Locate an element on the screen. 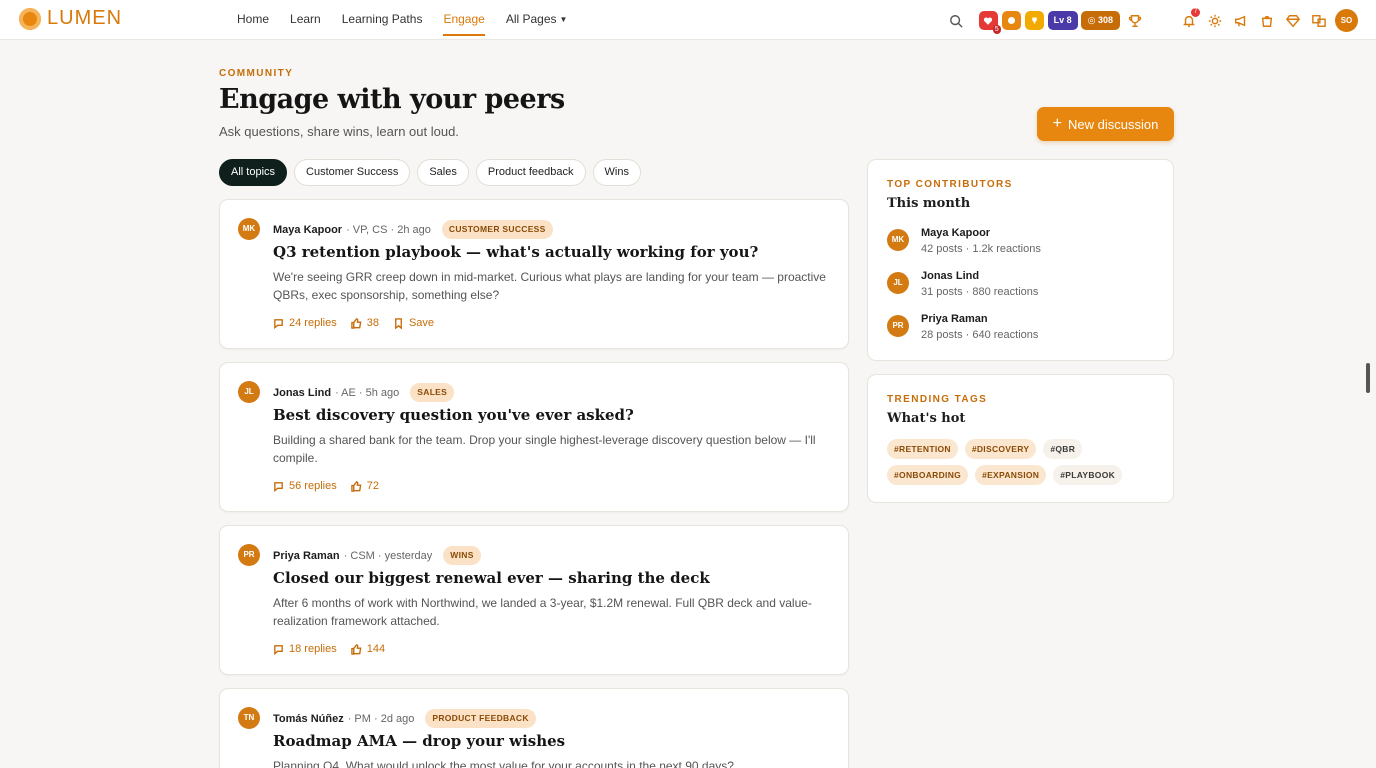 This screenshot has width=1376, height=768. nav-learn: Learn is located at coordinates (305, 20).